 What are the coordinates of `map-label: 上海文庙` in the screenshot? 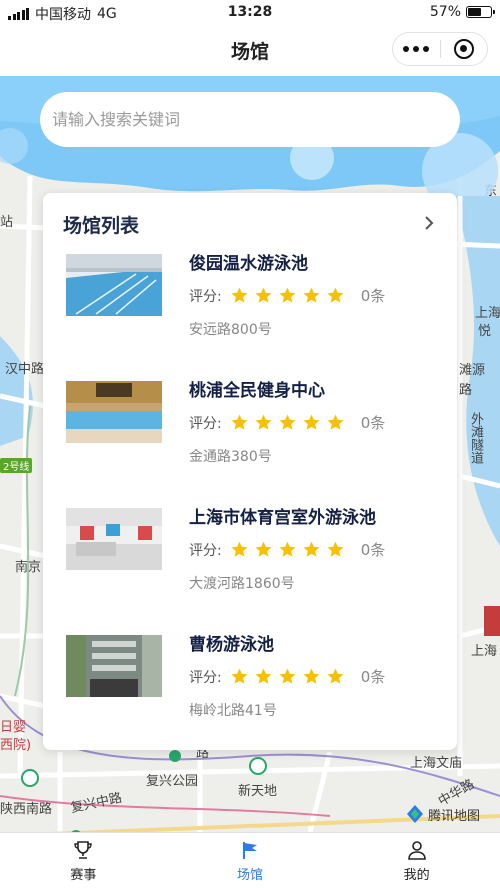 It's located at (436, 763).